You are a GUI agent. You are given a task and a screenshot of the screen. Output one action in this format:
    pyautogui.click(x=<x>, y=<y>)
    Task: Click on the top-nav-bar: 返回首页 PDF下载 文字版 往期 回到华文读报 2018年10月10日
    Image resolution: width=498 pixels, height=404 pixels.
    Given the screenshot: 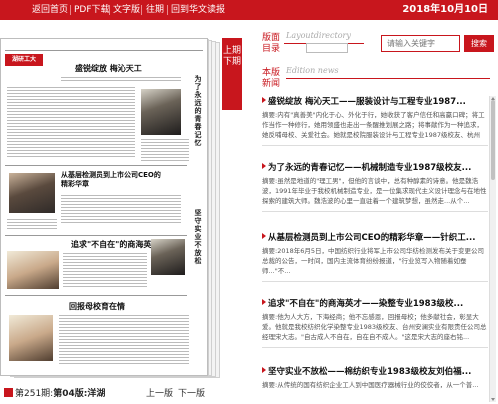 What is the action you would take?
    pyautogui.click(x=249, y=10)
    